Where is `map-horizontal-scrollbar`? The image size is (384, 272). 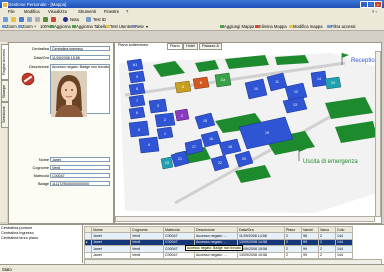
map-horizontal-scrollbar is located at coordinates (245, 219).